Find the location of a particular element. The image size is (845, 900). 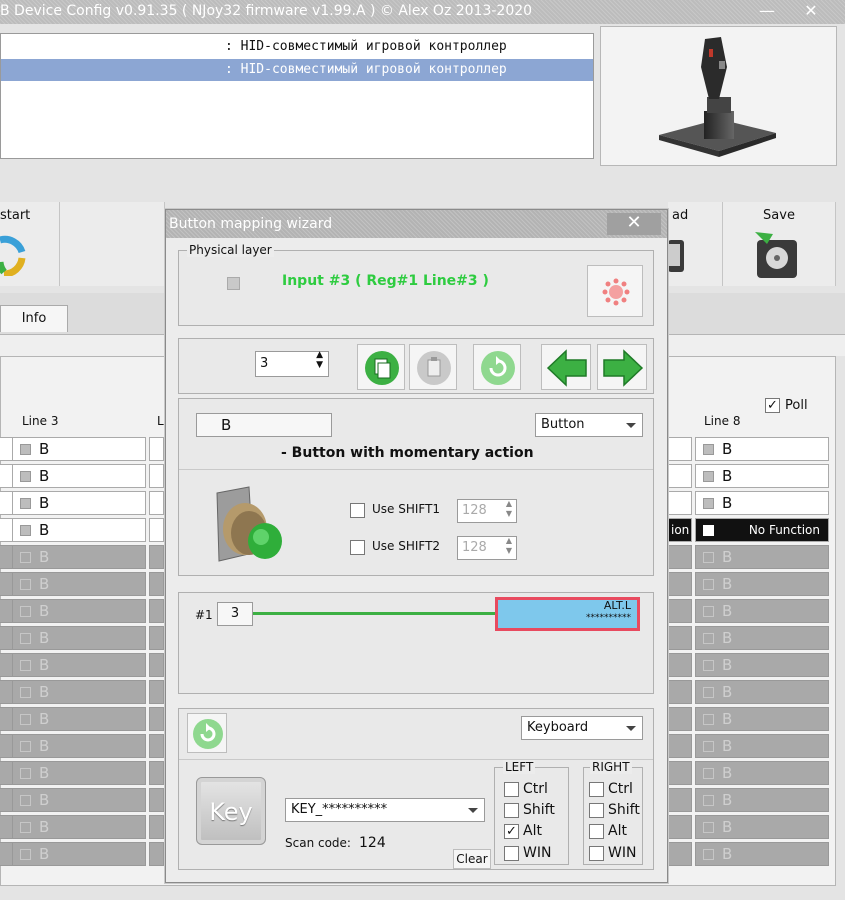

load-button: ad is located at coordinates (695, 244).